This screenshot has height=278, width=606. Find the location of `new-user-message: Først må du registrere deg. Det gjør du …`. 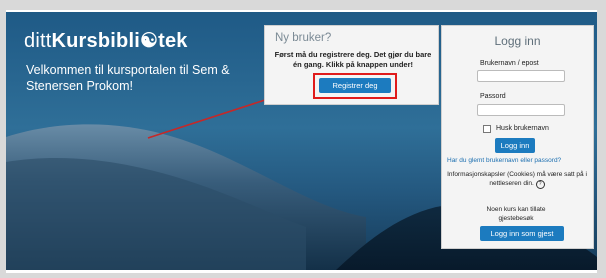

new-user-message: Først må du registrere deg. Det gjør du … is located at coordinates (353, 59).